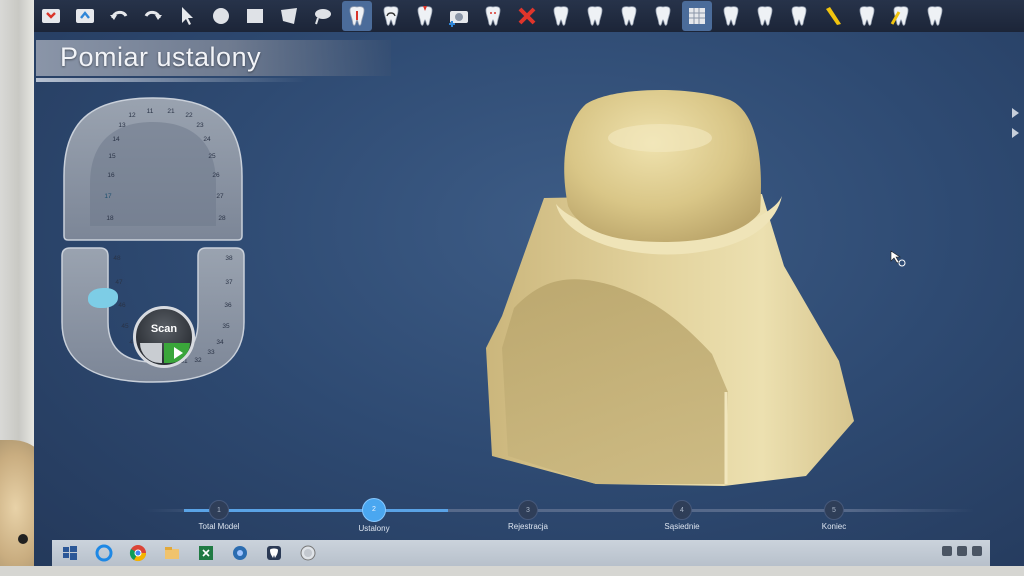 This screenshot has width=1024, height=576. Describe the element at coordinates (425, 16) in the screenshot. I see `tooth-red-icon` at that location.